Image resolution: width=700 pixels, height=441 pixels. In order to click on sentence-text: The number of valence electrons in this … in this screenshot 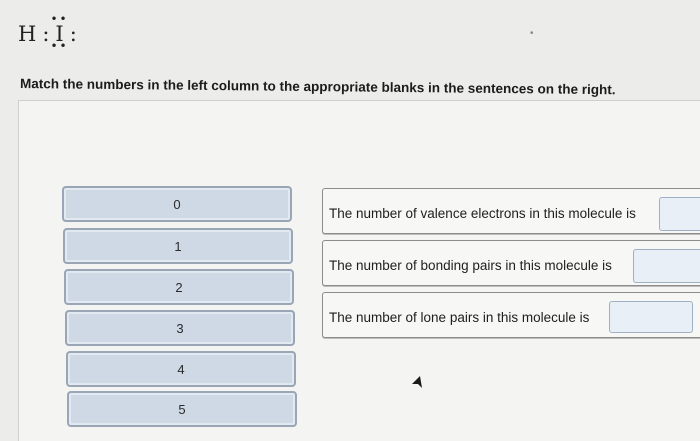, I will do `click(482, 213)`.